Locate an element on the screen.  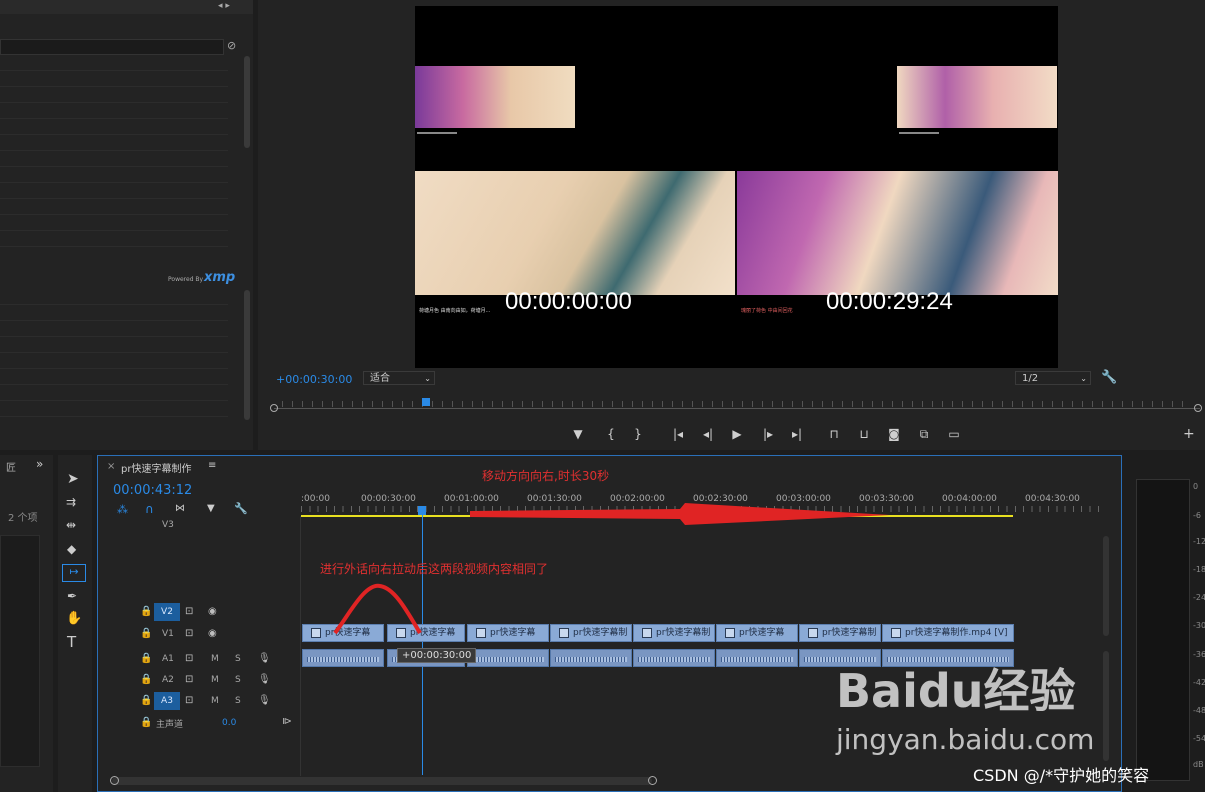
fit-dropdown: 适合 ⌄ is located at coordinates (399, 378).